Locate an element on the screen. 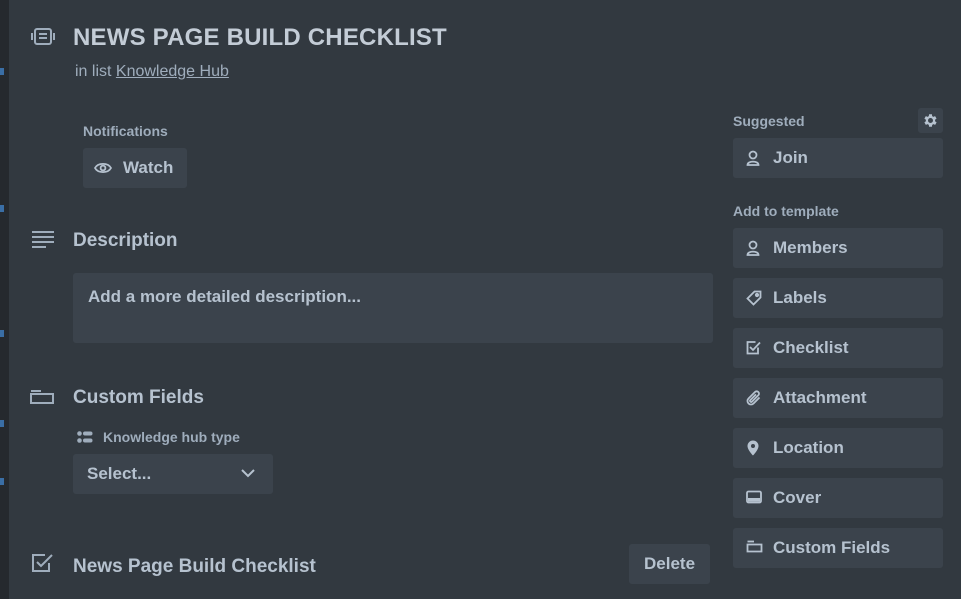 Image resolution: width=961 pixels, height=599 pixels. list-link: Knowledge Hub is located at coordinates (172, 71).